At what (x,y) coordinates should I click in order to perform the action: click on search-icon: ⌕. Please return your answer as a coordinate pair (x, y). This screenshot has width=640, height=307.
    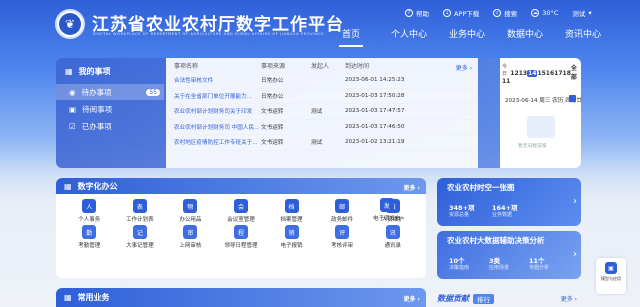
    Looking at the image, I should click on (497, 13).